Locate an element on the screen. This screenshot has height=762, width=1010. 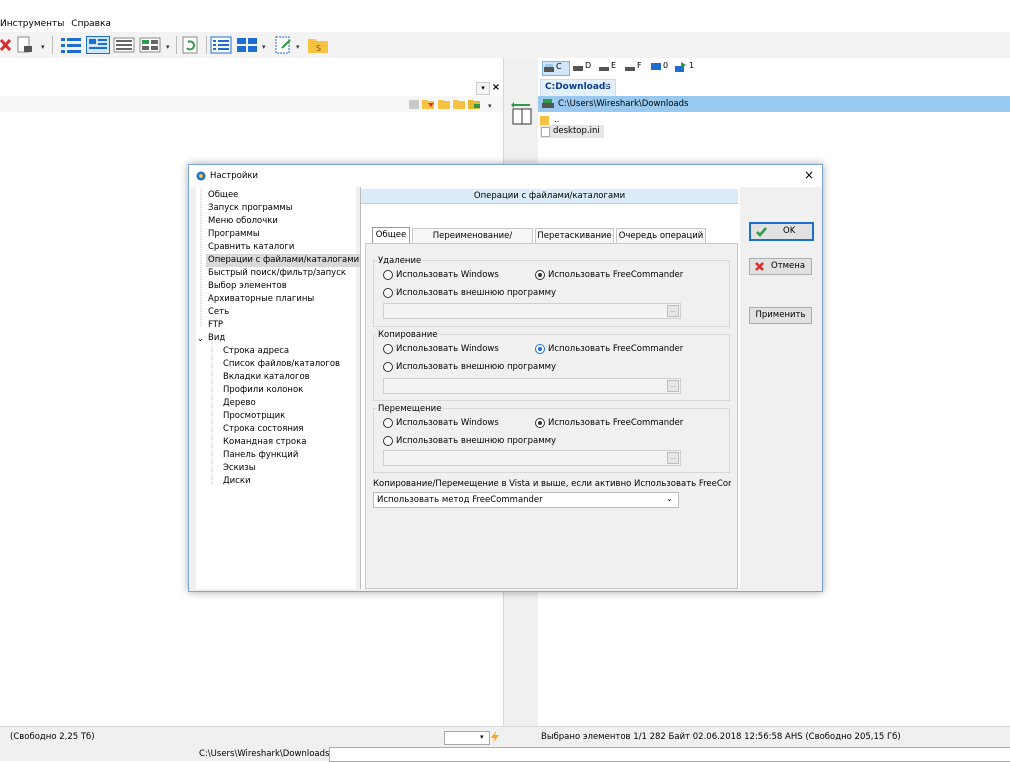
move-fc-radio is located at coordinates (540, 423).